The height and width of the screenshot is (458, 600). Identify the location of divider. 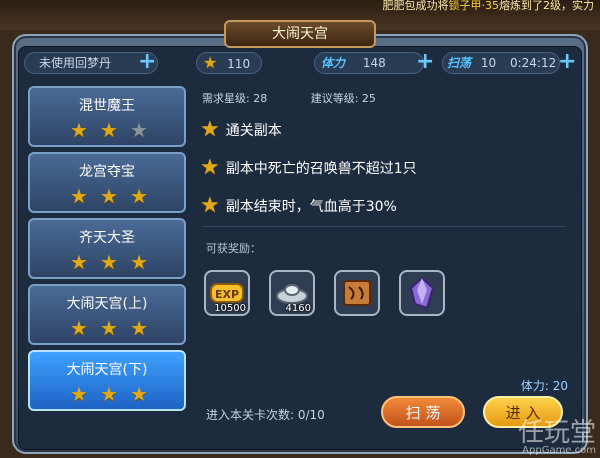
(384, 226).